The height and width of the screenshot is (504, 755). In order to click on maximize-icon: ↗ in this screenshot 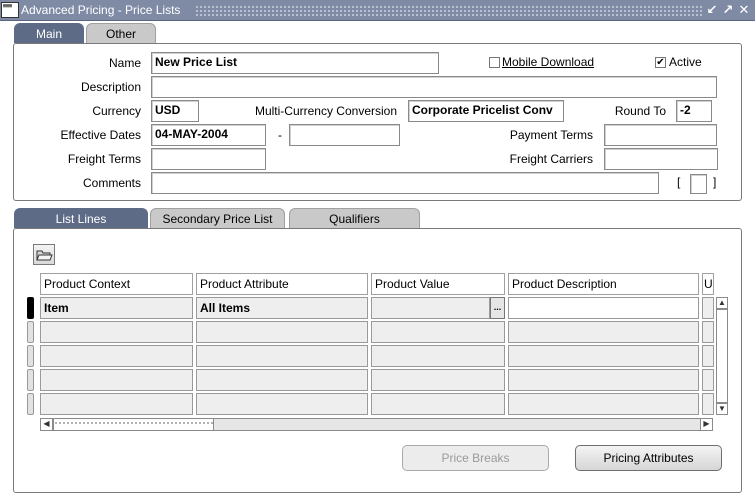, I will do `click(728, 10)`.